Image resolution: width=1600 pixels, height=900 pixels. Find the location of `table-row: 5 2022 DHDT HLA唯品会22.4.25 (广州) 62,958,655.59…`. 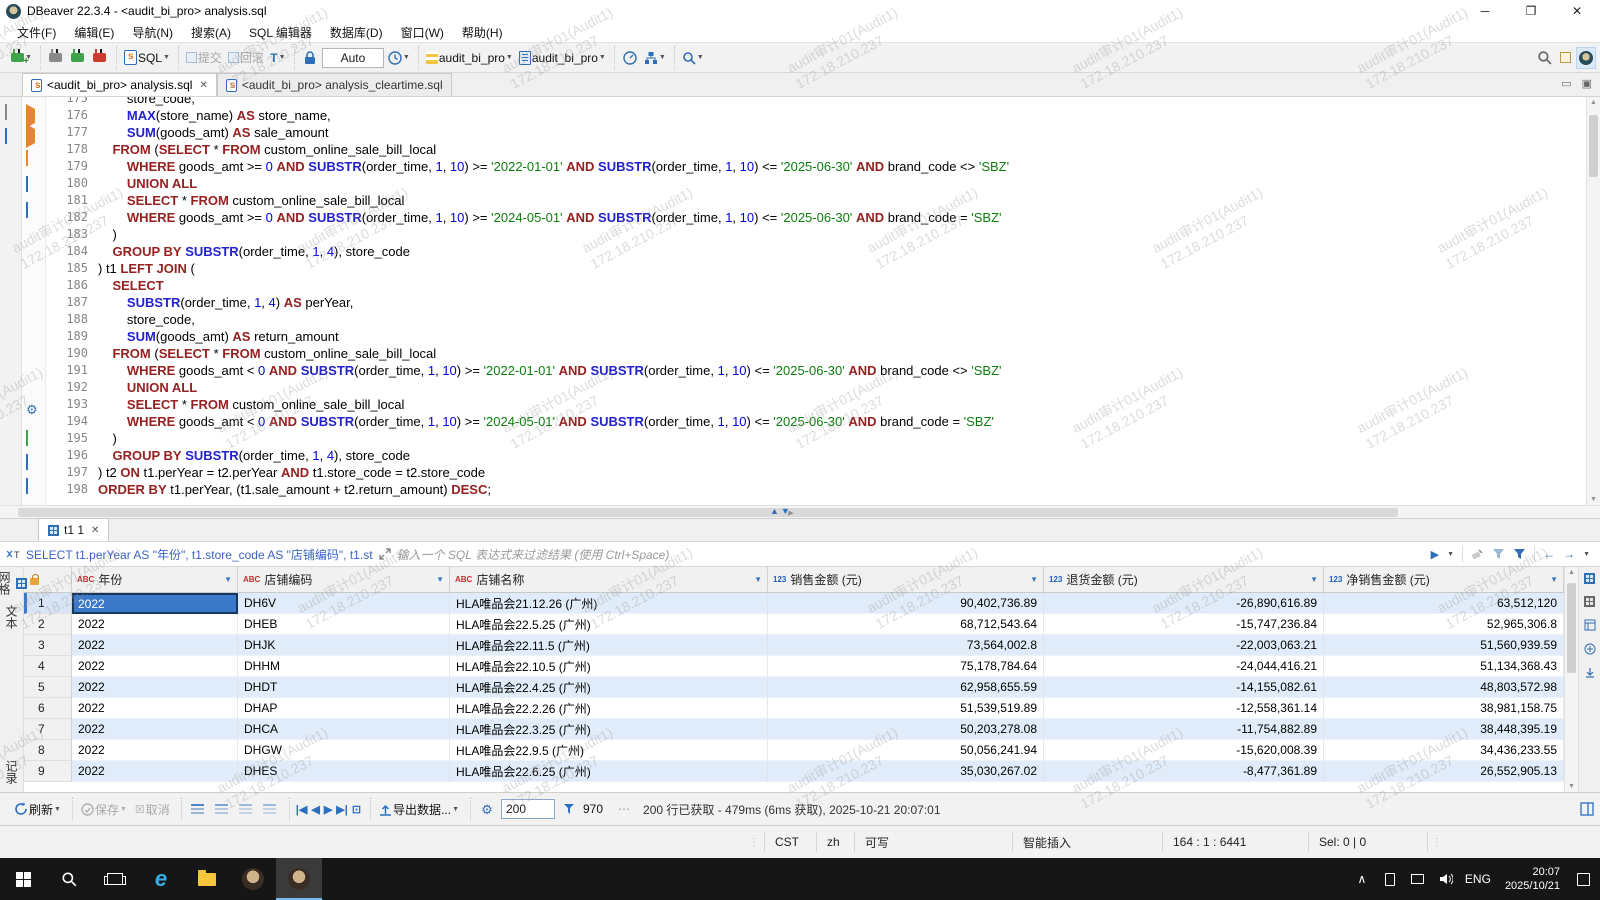

table-row: 5 2022 DHDT HLA唯品会22.4.25 (广州) 62,958,655.59… is located at coordinates (794, 687).